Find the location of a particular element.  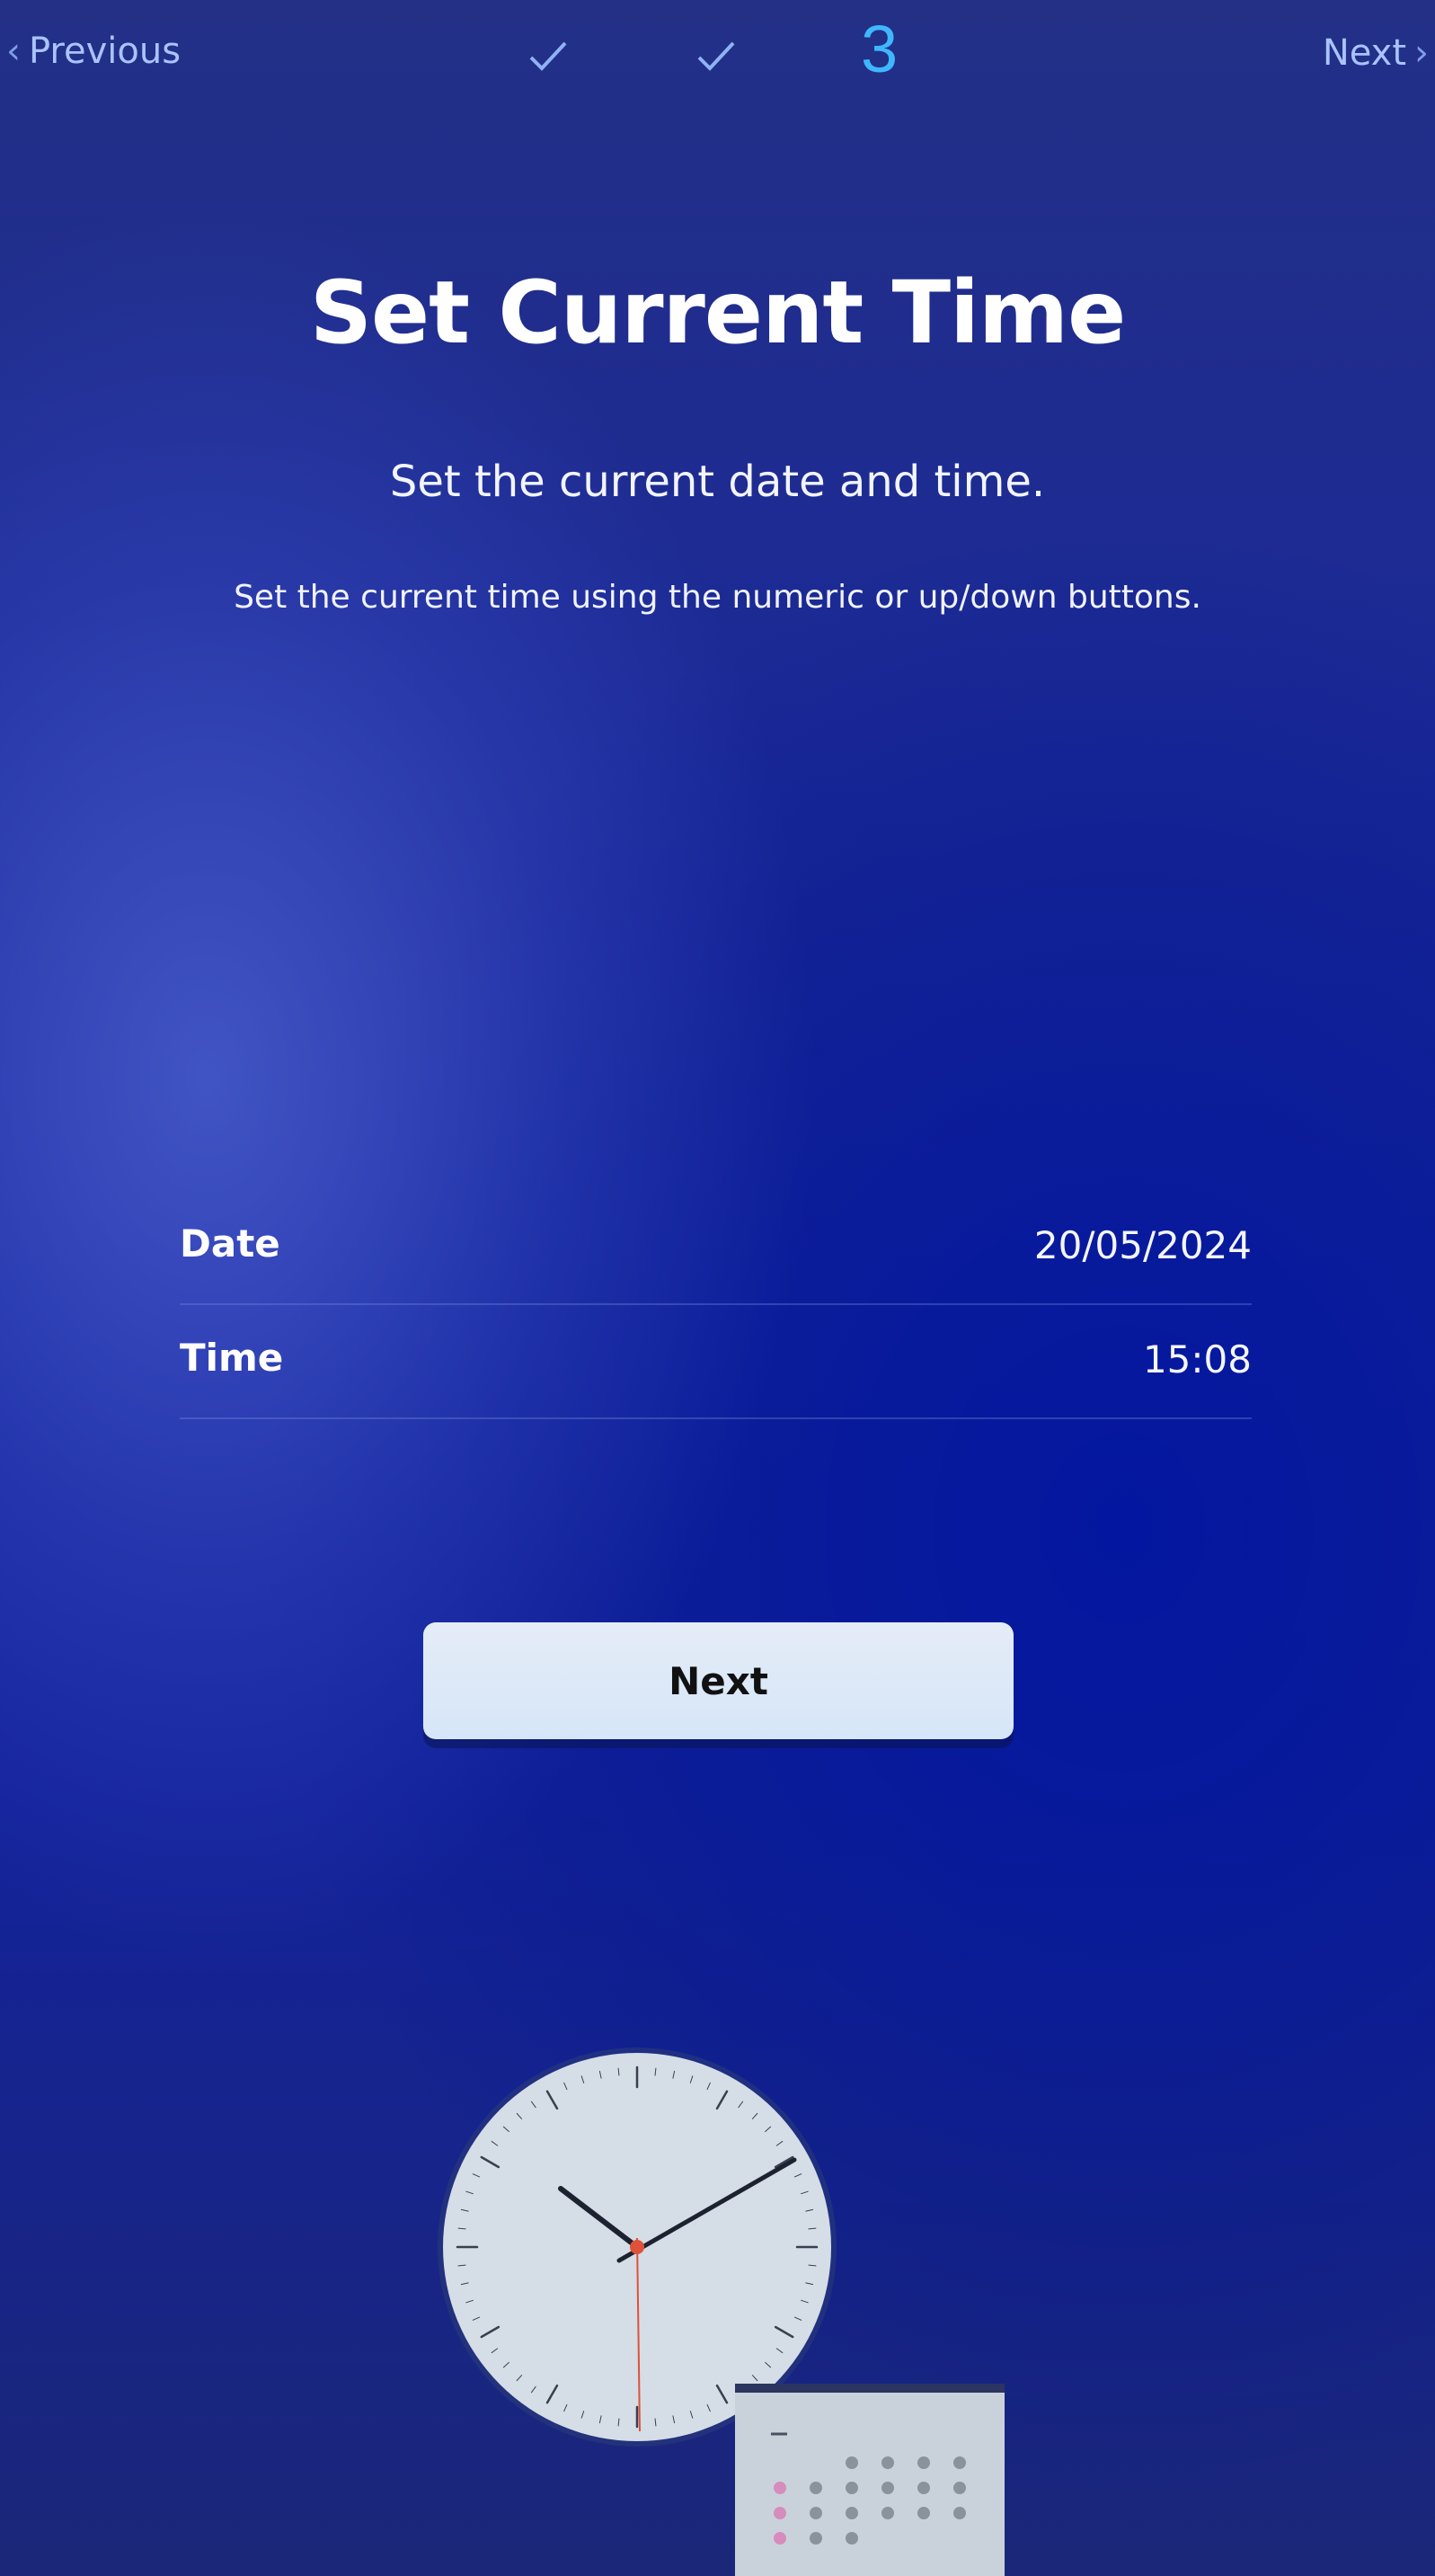

date-time-settings: Date 20/05/2024 Time 15:08 is located at coordinates (716, 1305).